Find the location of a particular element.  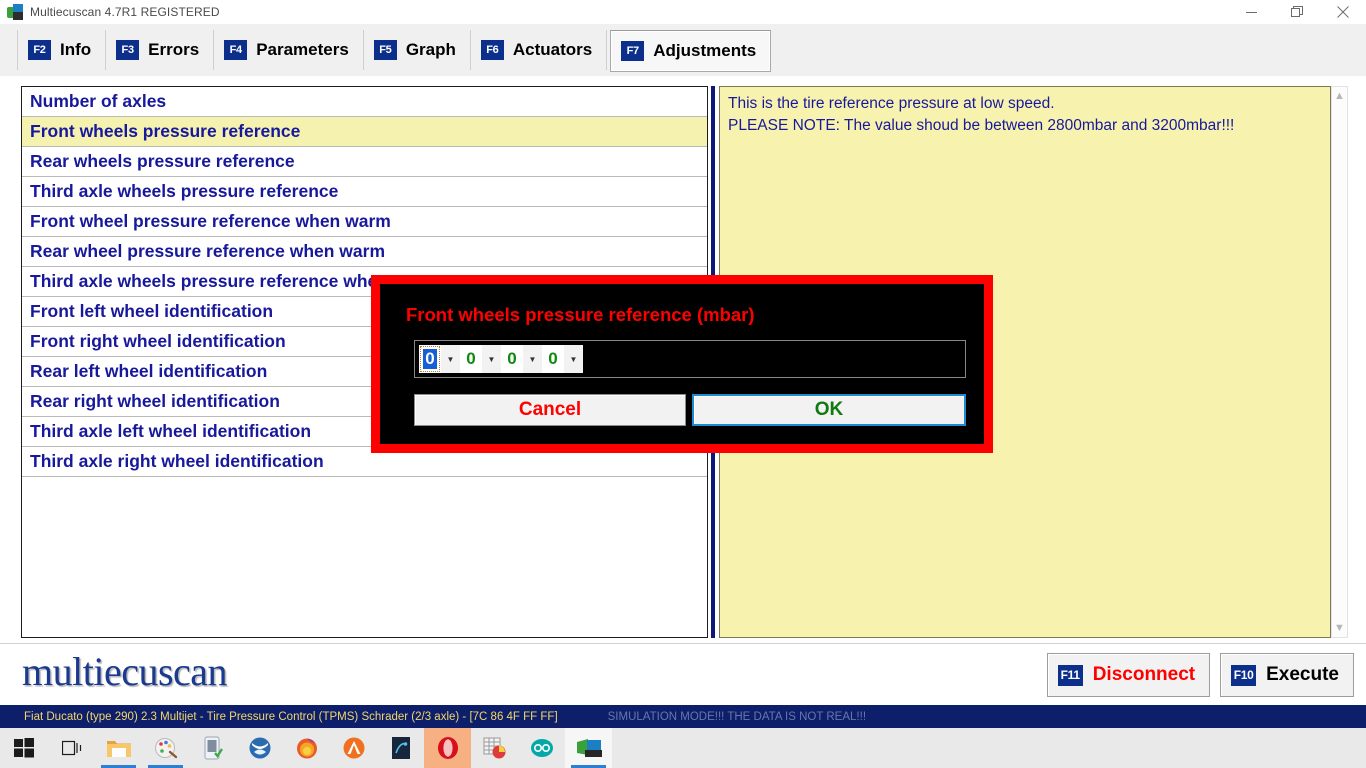

file-explorer-icon is located at coordinates (118, 748).